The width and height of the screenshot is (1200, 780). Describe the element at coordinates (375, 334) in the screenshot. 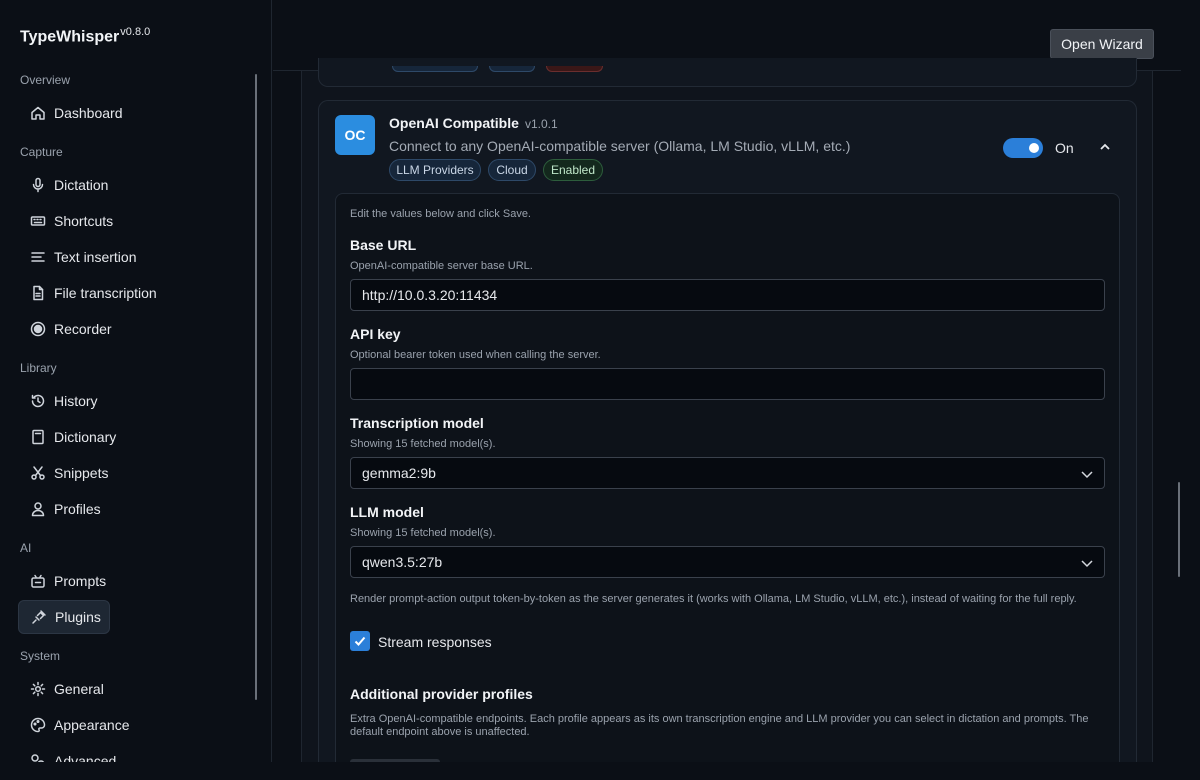

I see `api-key-label: API key` at that location.